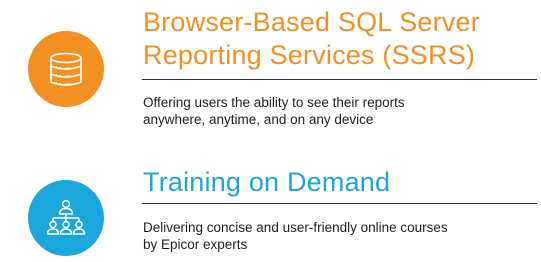  Describe the element at coordinates (195, 244) in the screenshot. I see `feature-description-line: by Epicor experts` at that location.